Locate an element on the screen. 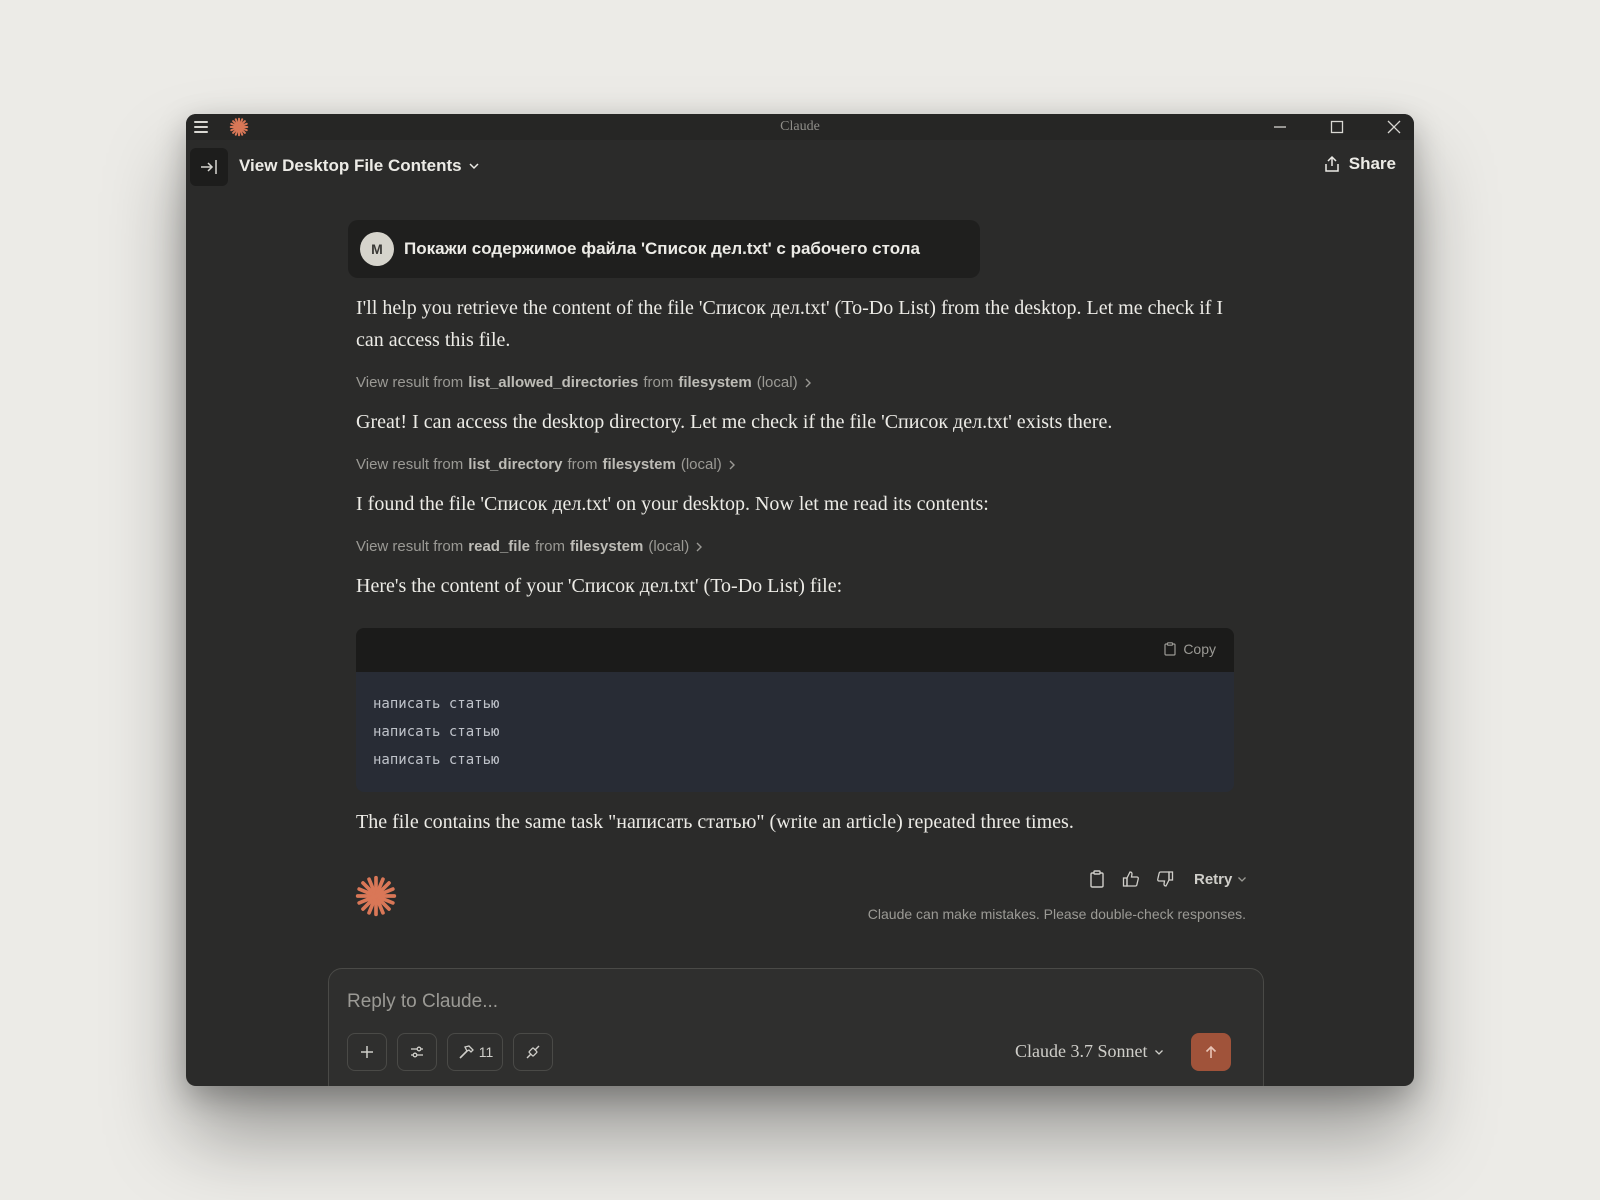  maximize-icon is located at coordinates (1337, 127).